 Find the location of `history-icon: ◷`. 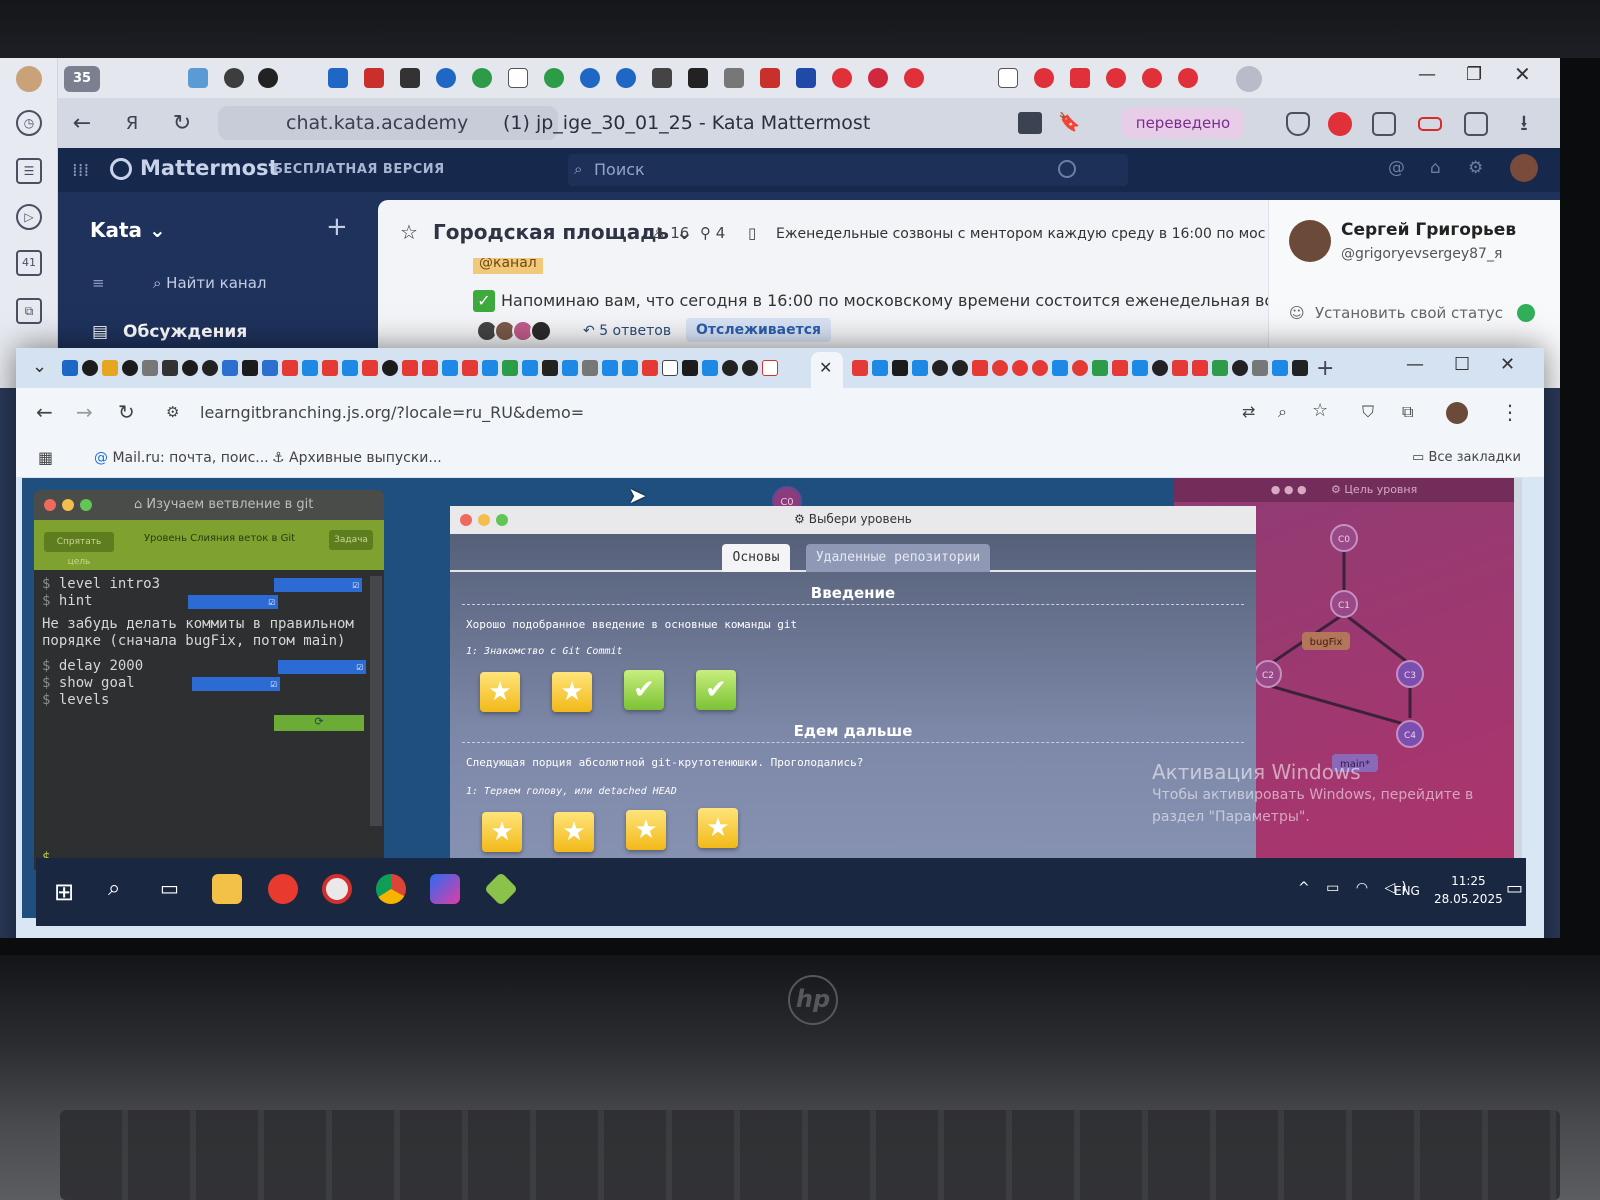

history-icon: ◷ is located at coordinates (29, 123).